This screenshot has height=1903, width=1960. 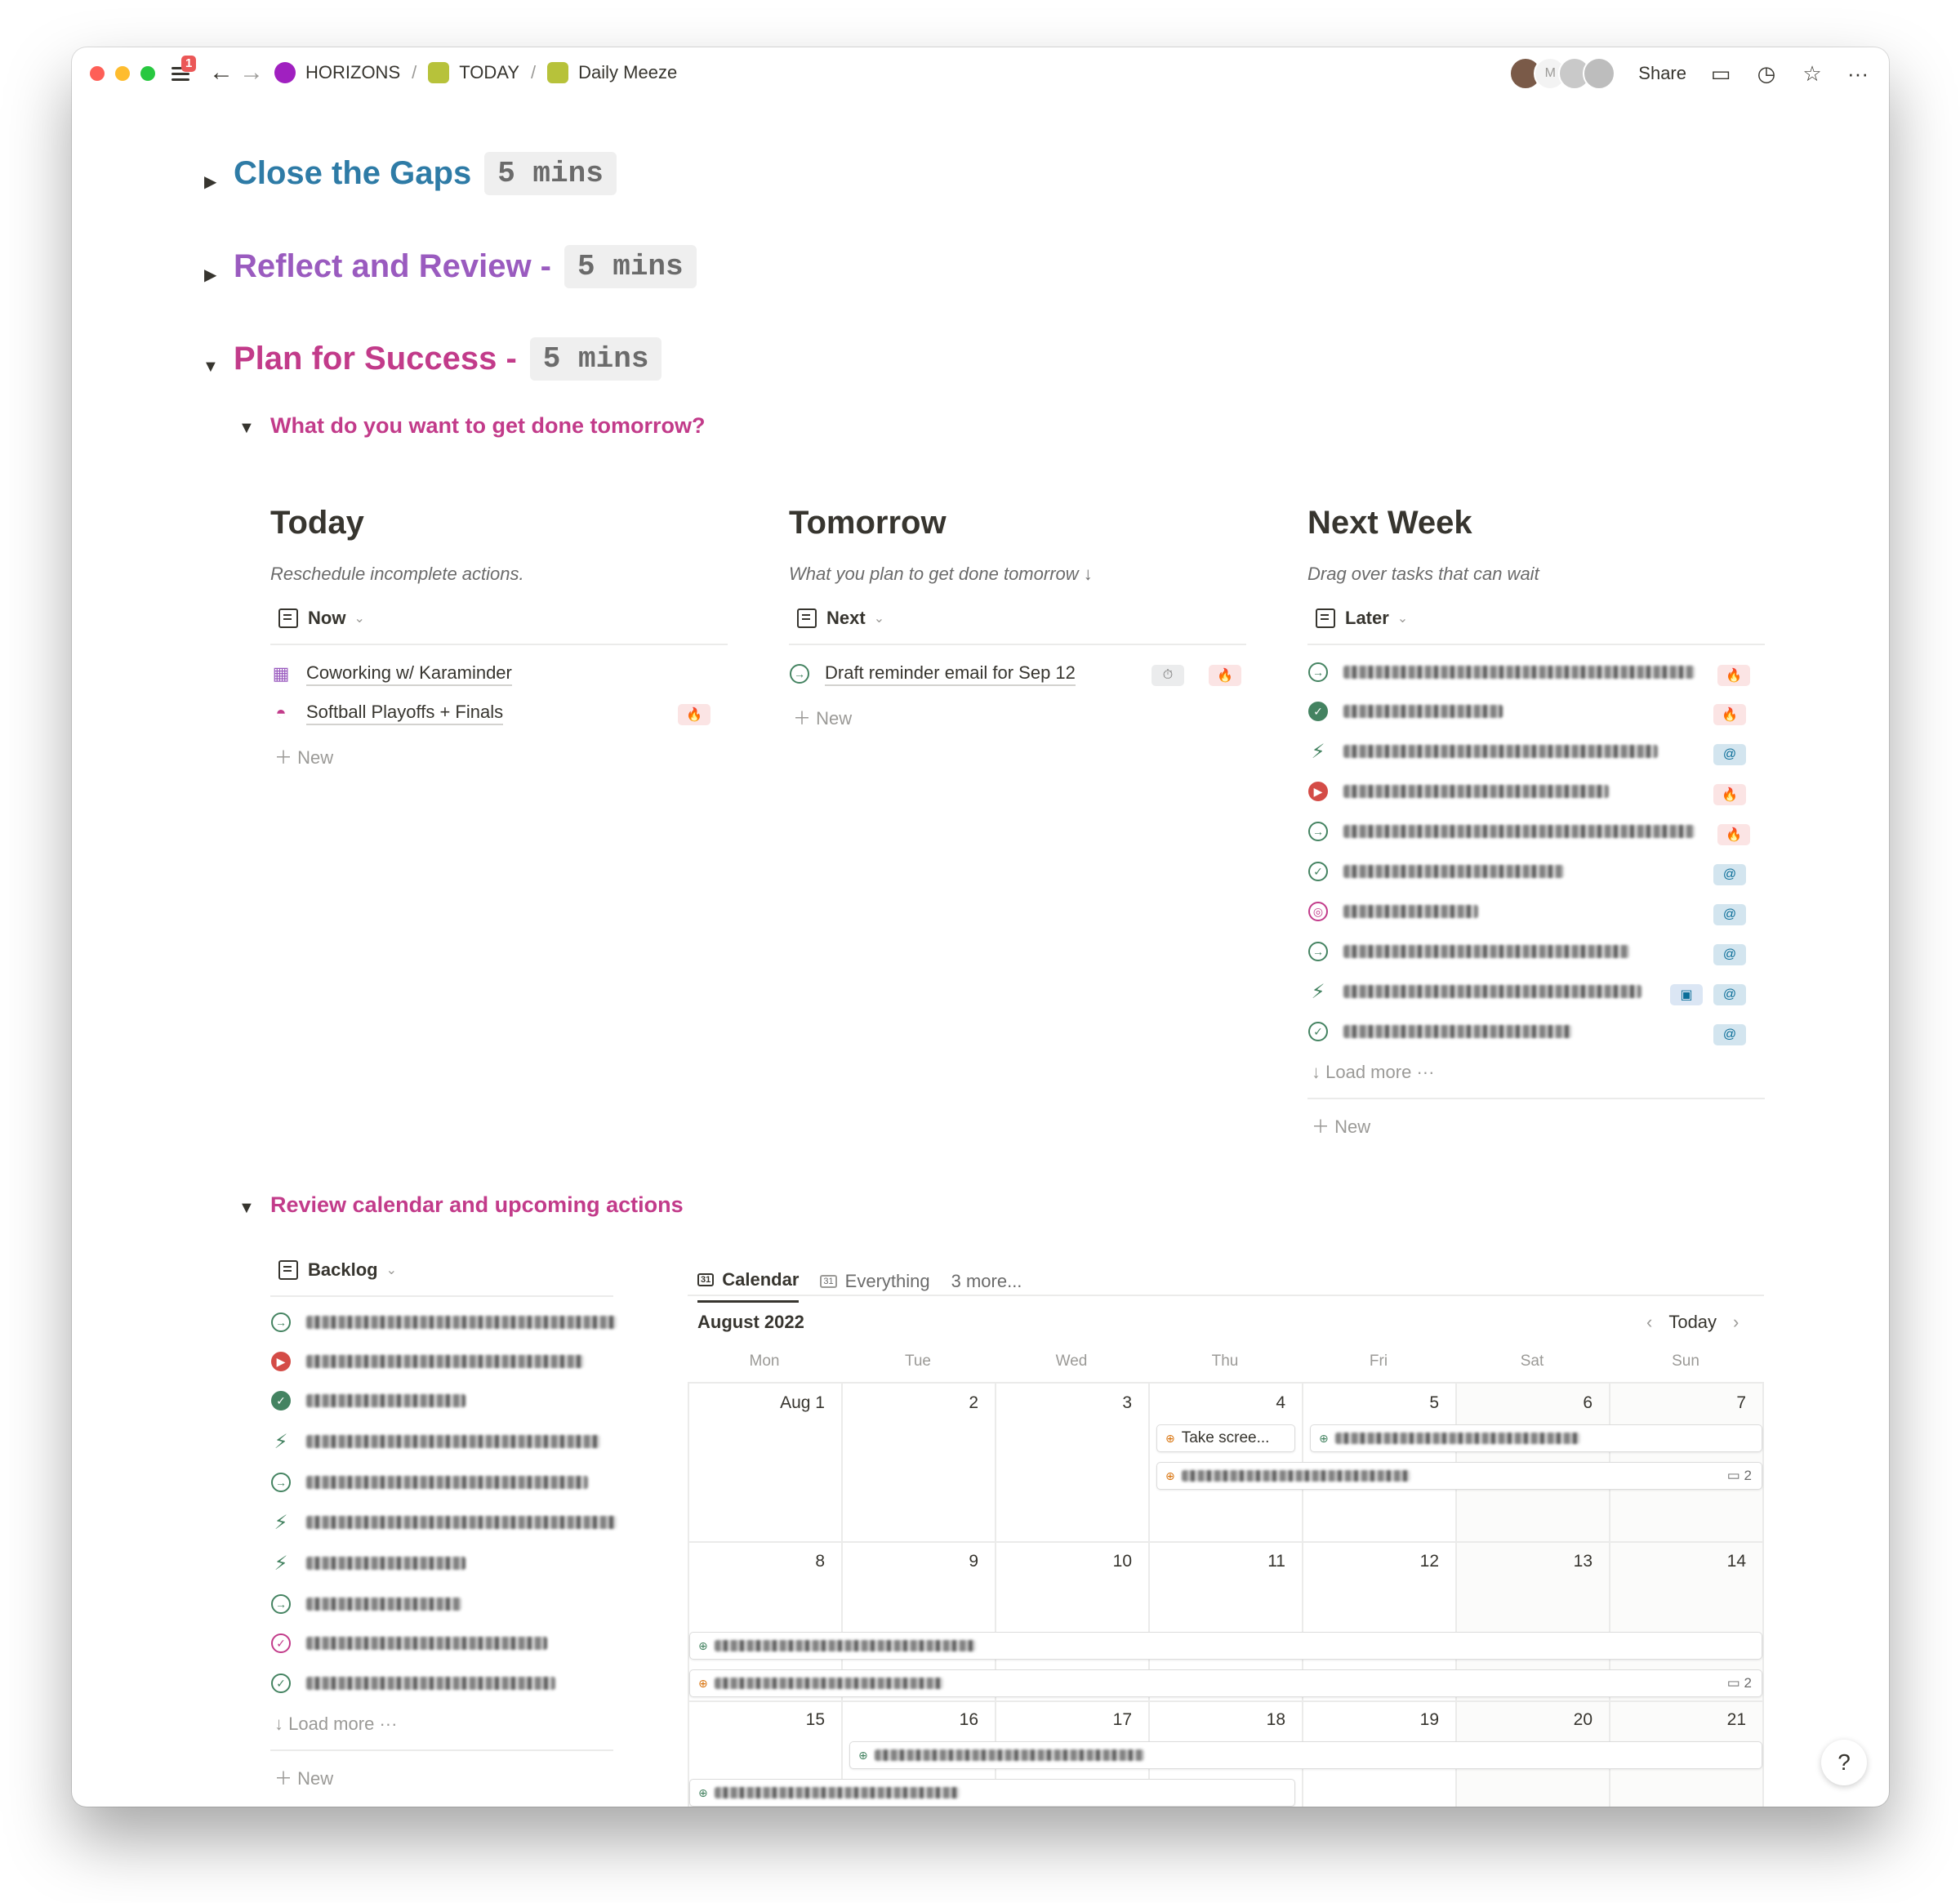 What do you see at coordinates (281, 1604) in the screenshot?
I see `arrow-circle-icon: →` at bounding box center [281, 1604].